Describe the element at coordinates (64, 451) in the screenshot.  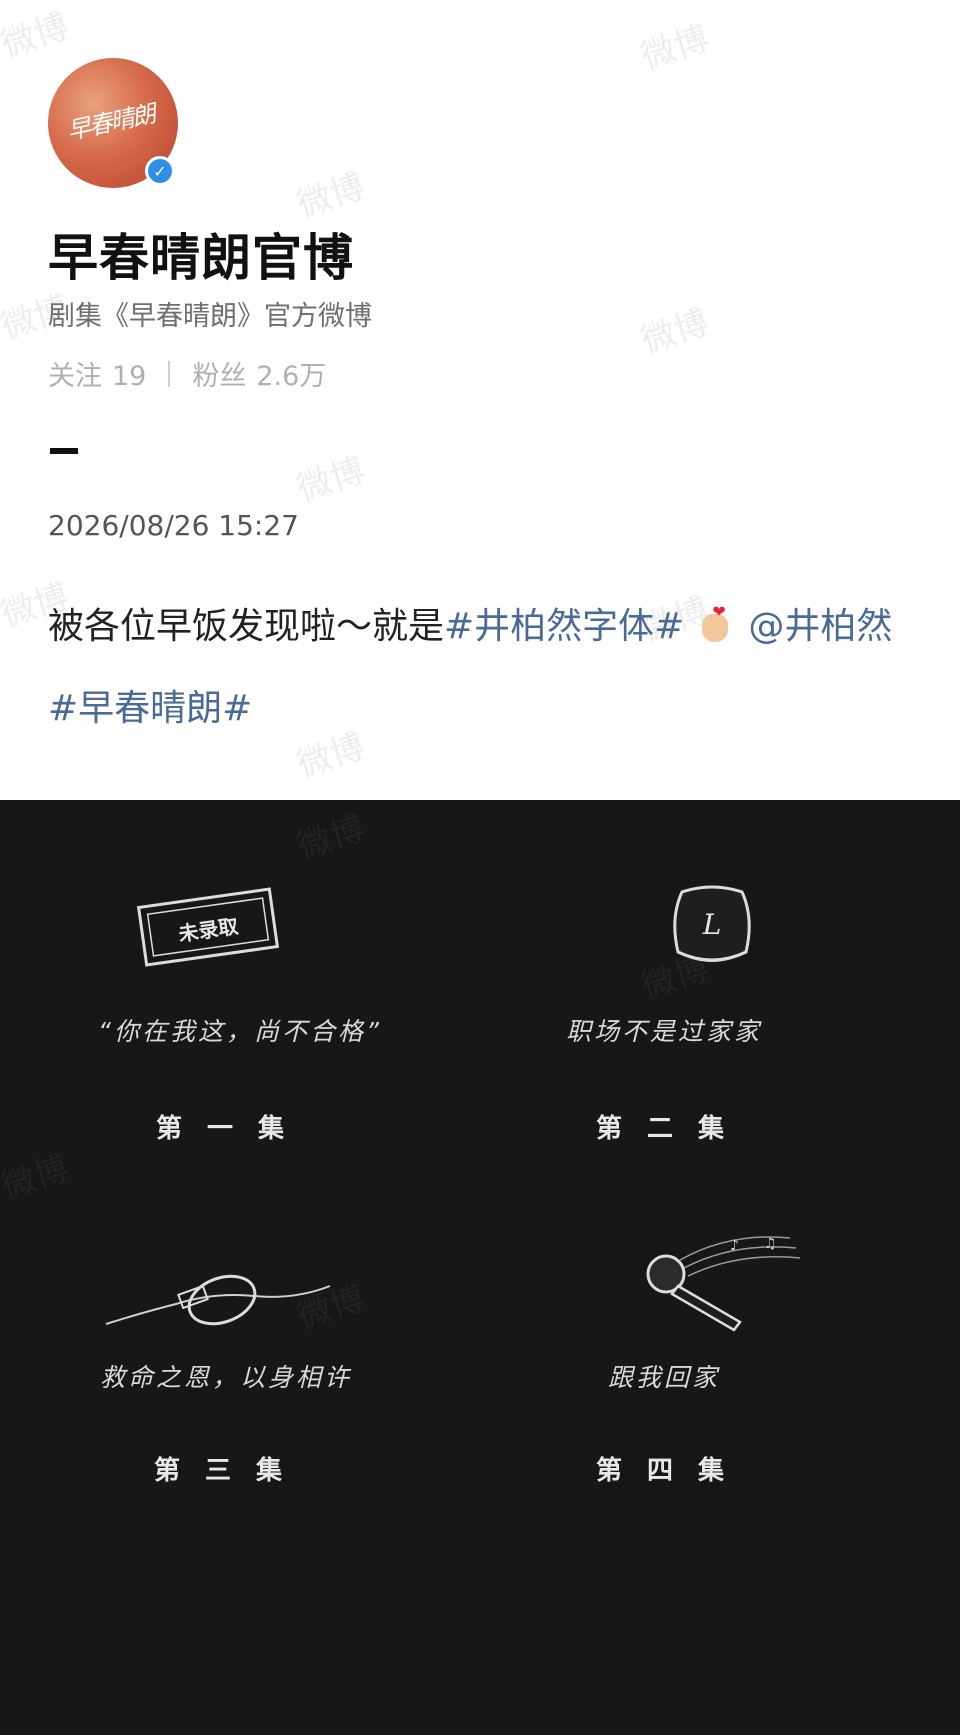
I see `section-divider` at that location.